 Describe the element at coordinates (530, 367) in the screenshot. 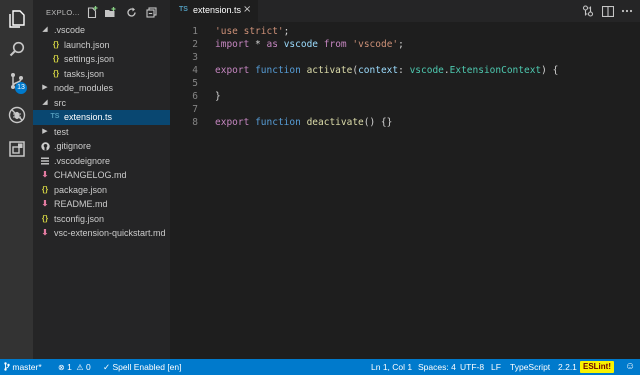

I see `language-mode: TypeScript` at that location.